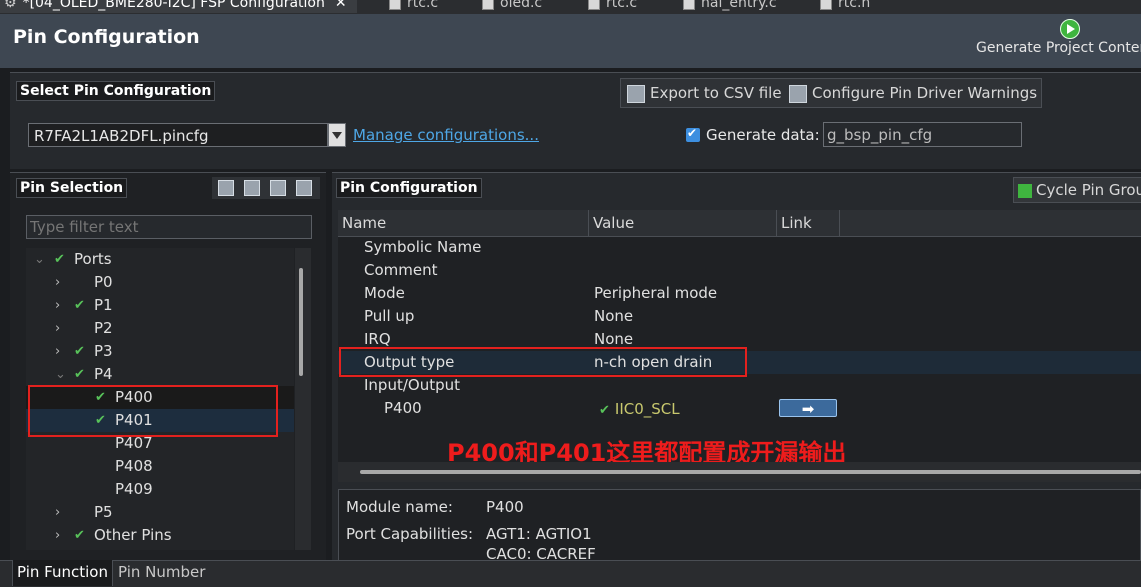  I want to click on module-name-label: Module name:, so click(399, 507).